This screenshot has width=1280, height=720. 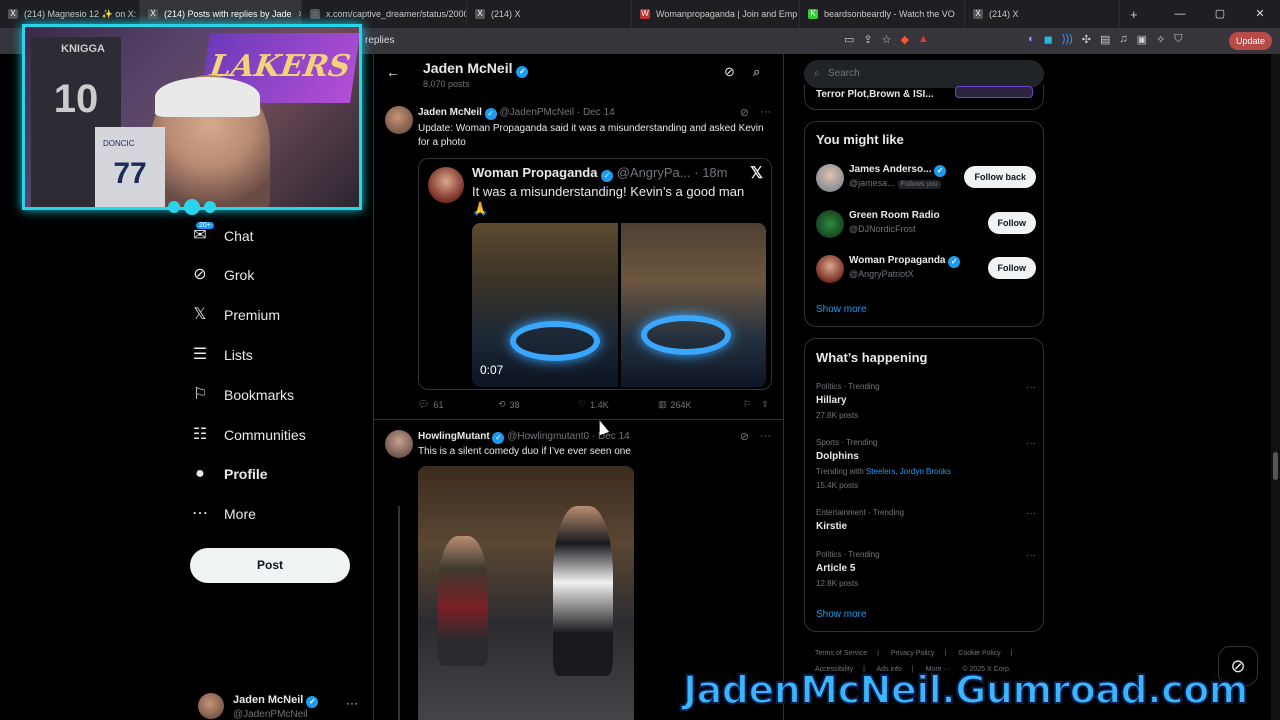 What do you see at coordinates (379, 40) in the screenshot?
I see `url-field: replies` at bounding box center [379, 40].